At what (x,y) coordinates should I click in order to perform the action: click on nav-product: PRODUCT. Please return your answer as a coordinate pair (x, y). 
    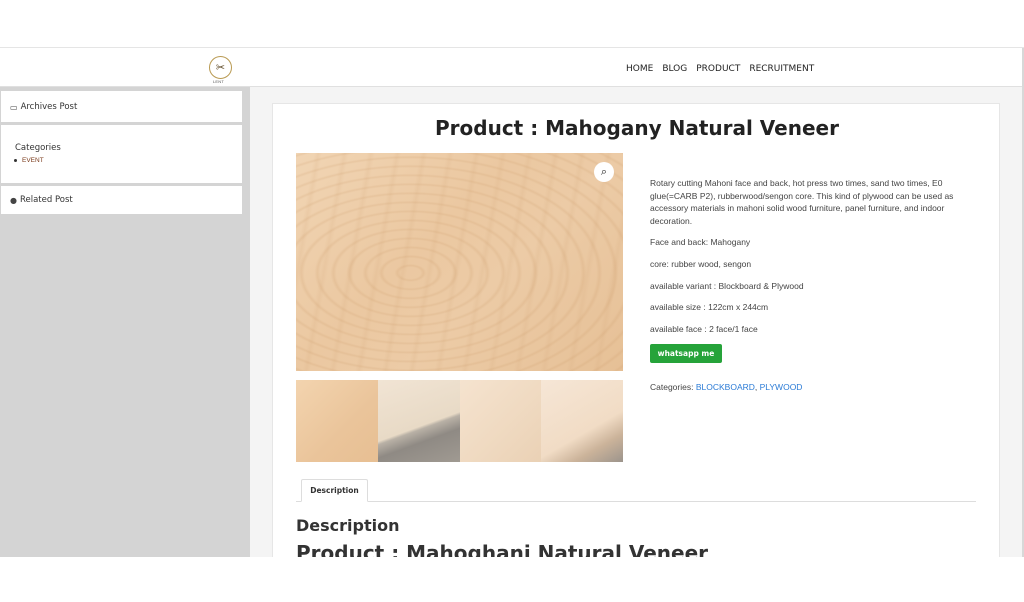
    Looking at the image, I should click on (718, 69).